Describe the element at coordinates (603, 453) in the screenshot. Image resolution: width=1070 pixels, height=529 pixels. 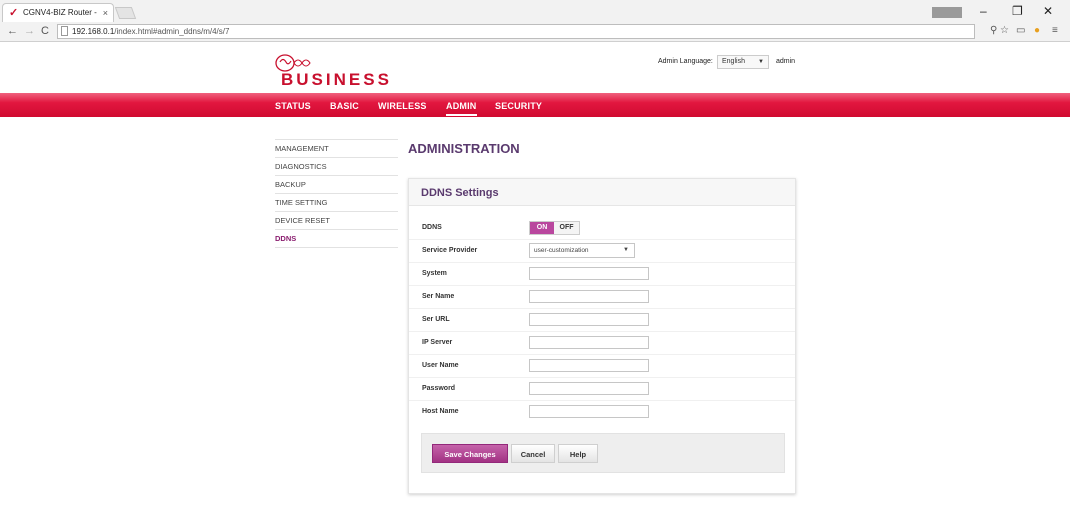
I see `form-actions: Save Changes Cancel Help` at that location.